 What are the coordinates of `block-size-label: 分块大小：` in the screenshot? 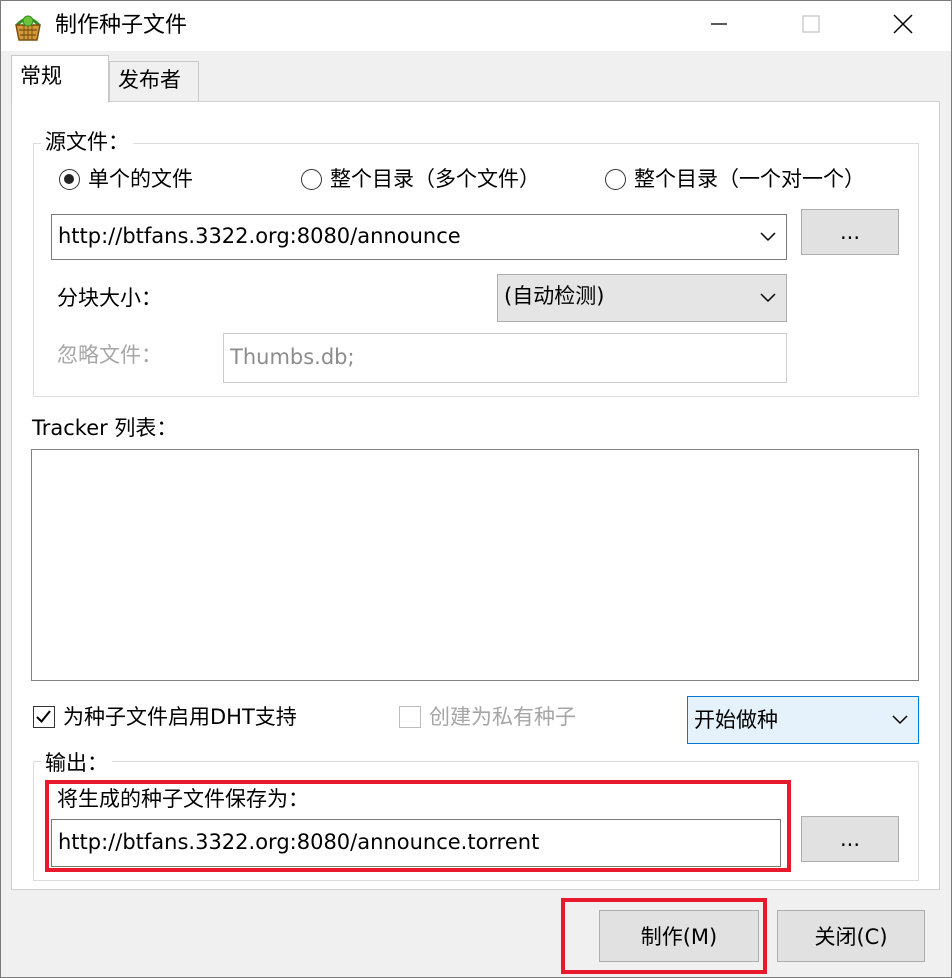 It's located at (109, 298).